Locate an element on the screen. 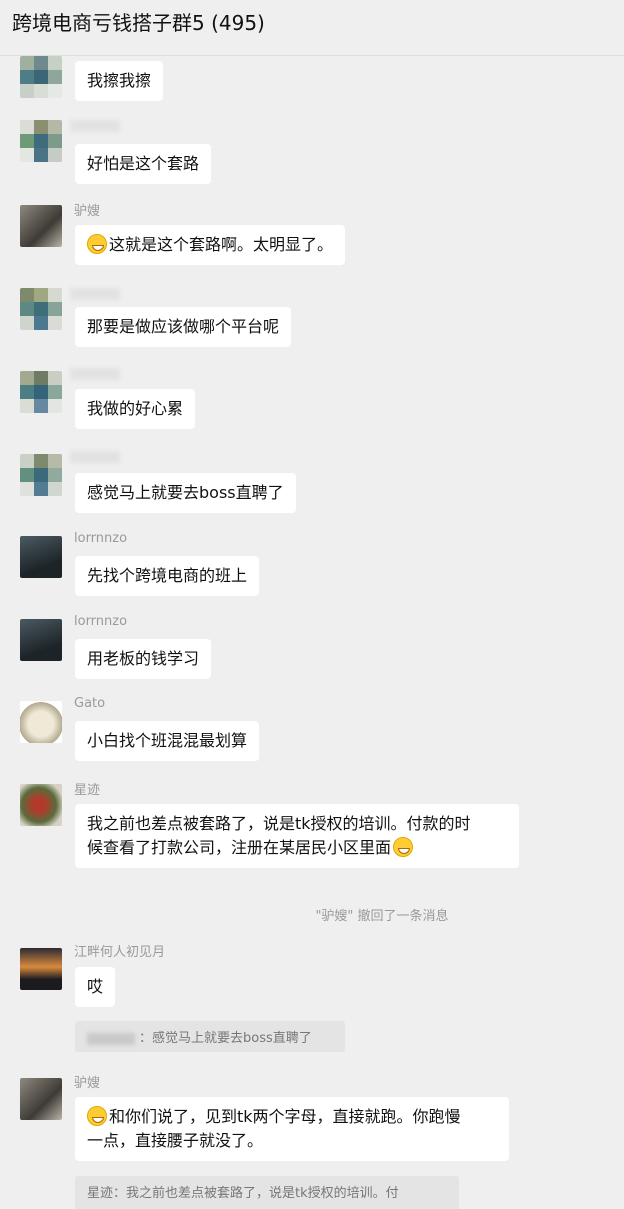 Image resolution: width=624 pixels, height=1209 pixels. grinning-emoji is located at coordinates (403, 847).